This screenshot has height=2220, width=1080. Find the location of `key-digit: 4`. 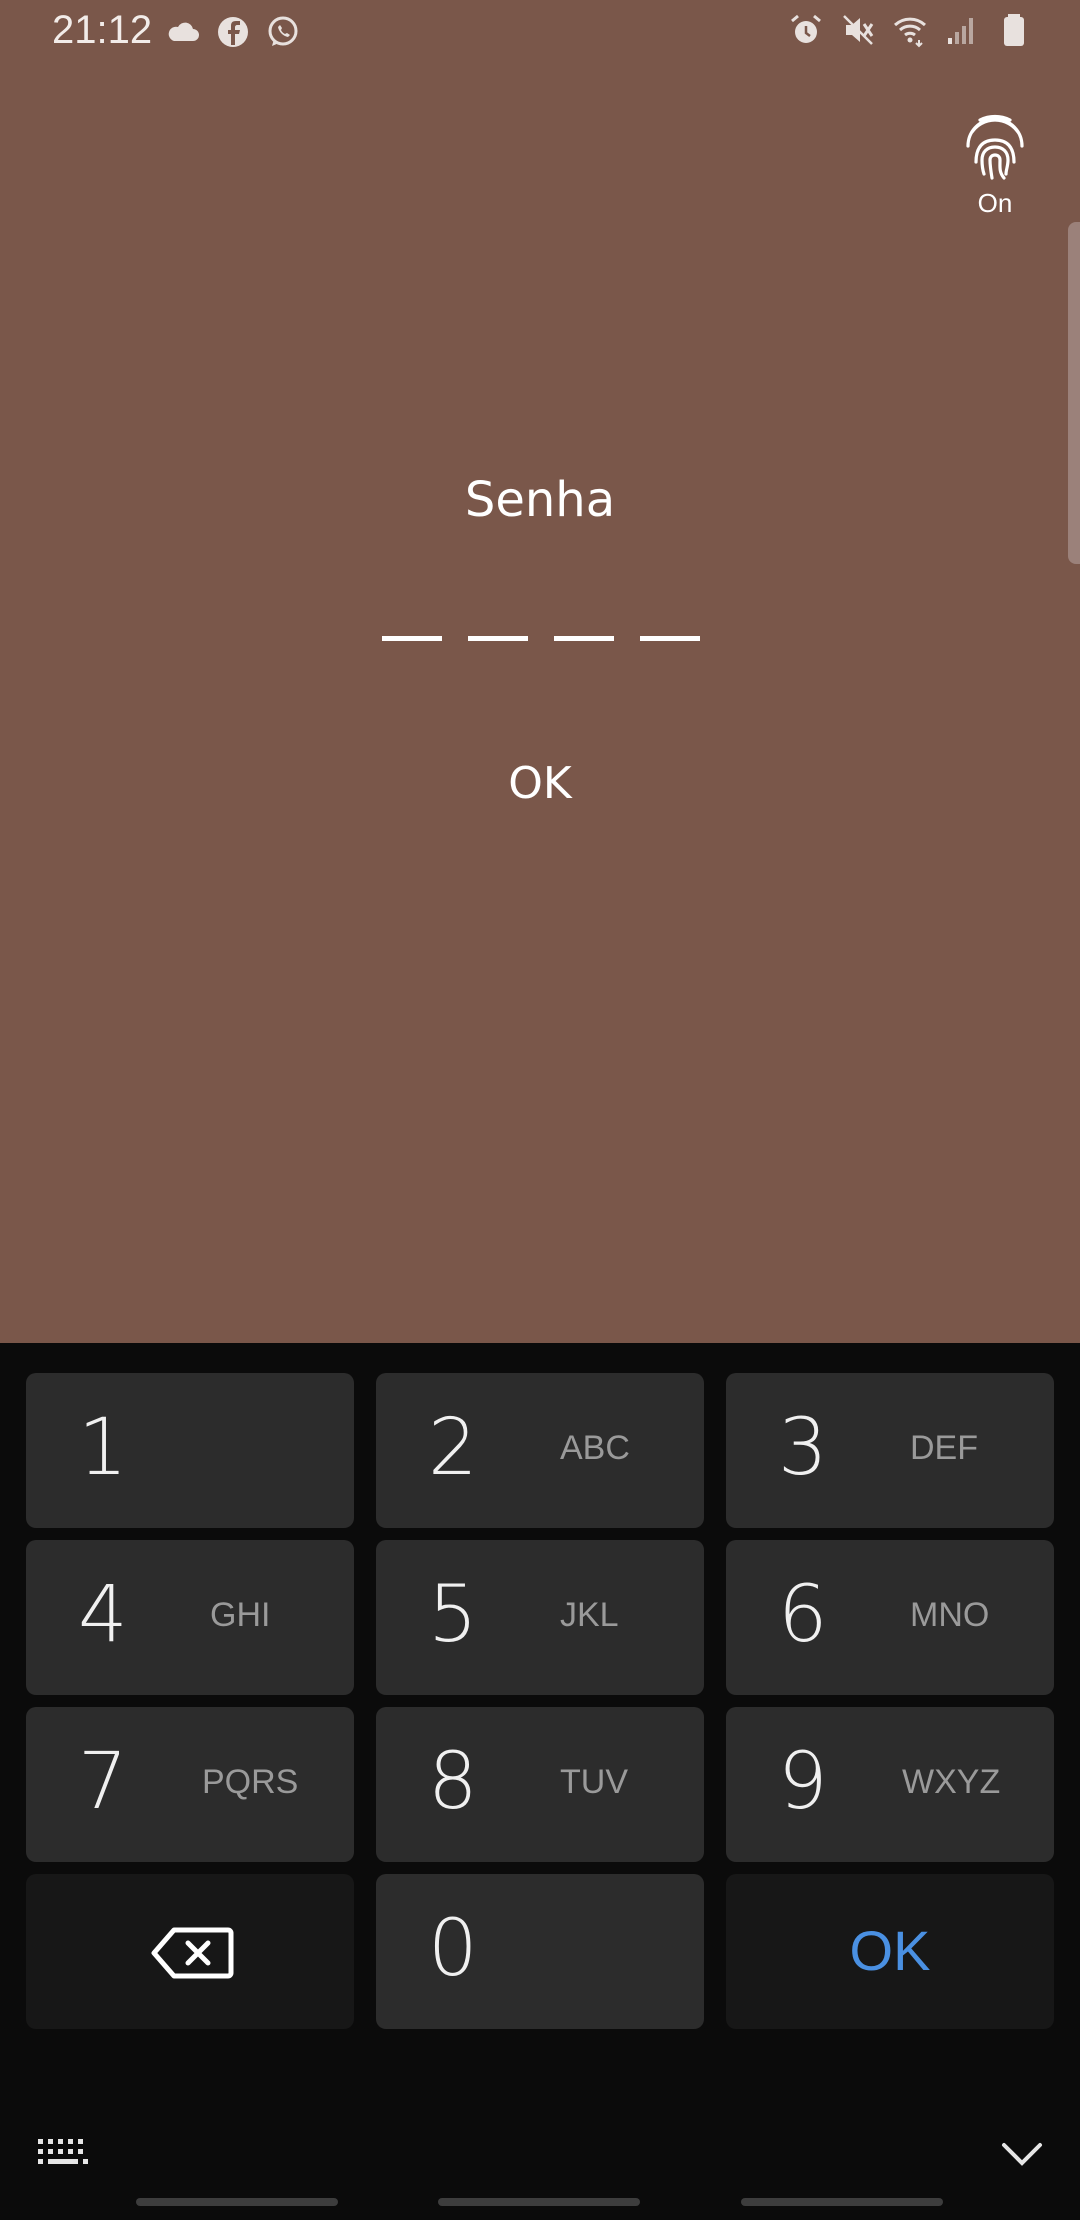

key-digit: 4 is located at coordinates (103, 1615).